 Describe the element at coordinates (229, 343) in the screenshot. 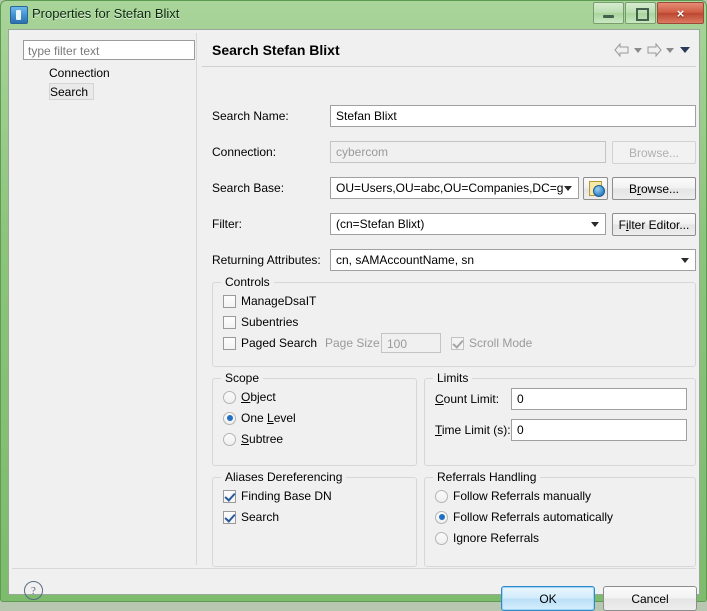

I see `paged-search-checkbox-box` at that location.